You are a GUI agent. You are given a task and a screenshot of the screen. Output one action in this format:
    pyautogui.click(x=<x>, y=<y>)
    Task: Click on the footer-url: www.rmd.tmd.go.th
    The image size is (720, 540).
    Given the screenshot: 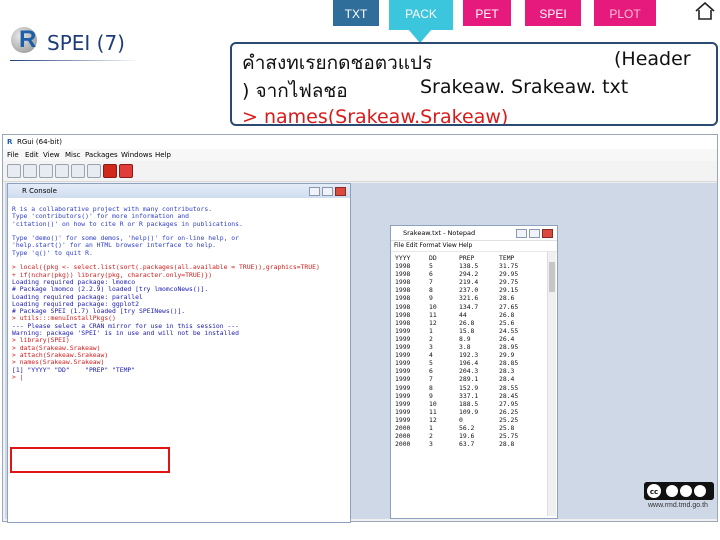 What is the action you would take?
    pyautogui.click(x=678, y=505)
    